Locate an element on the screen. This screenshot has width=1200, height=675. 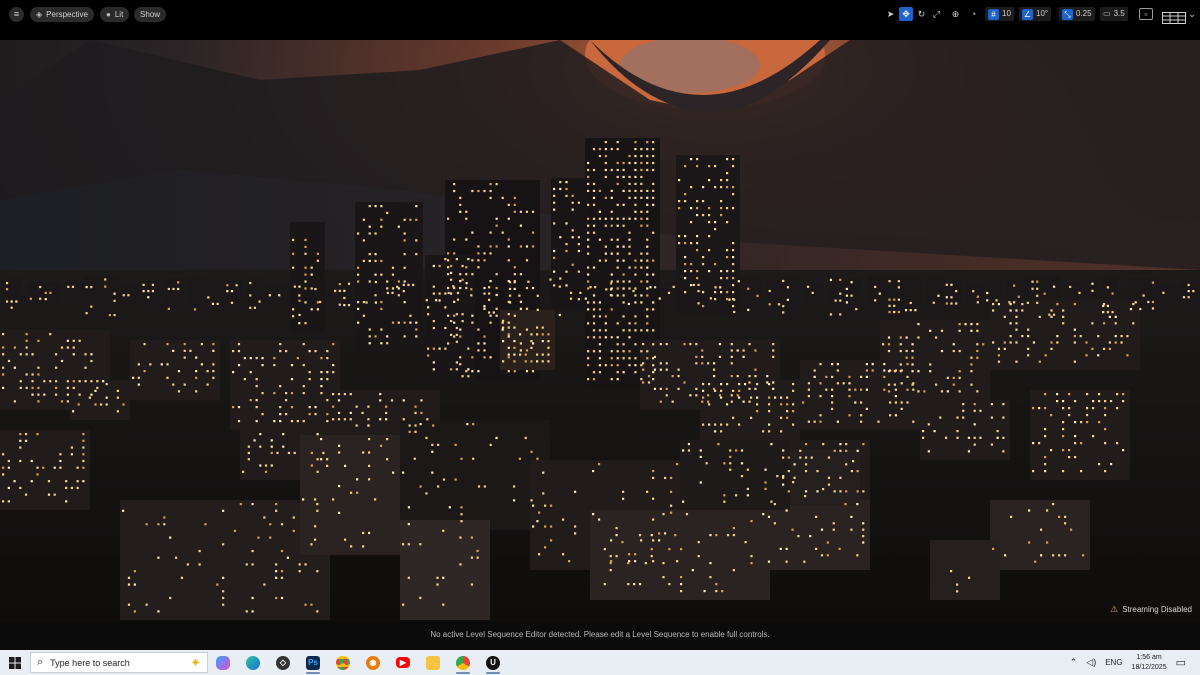
taskbar-app-youtube: ▶ is located at coordinates (403, 662).